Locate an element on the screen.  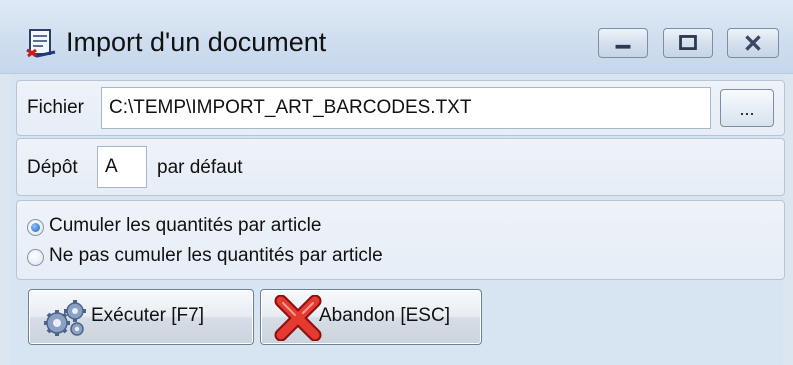
cancel-button: Abandon [ESC] is located at coordinates (371, 317).